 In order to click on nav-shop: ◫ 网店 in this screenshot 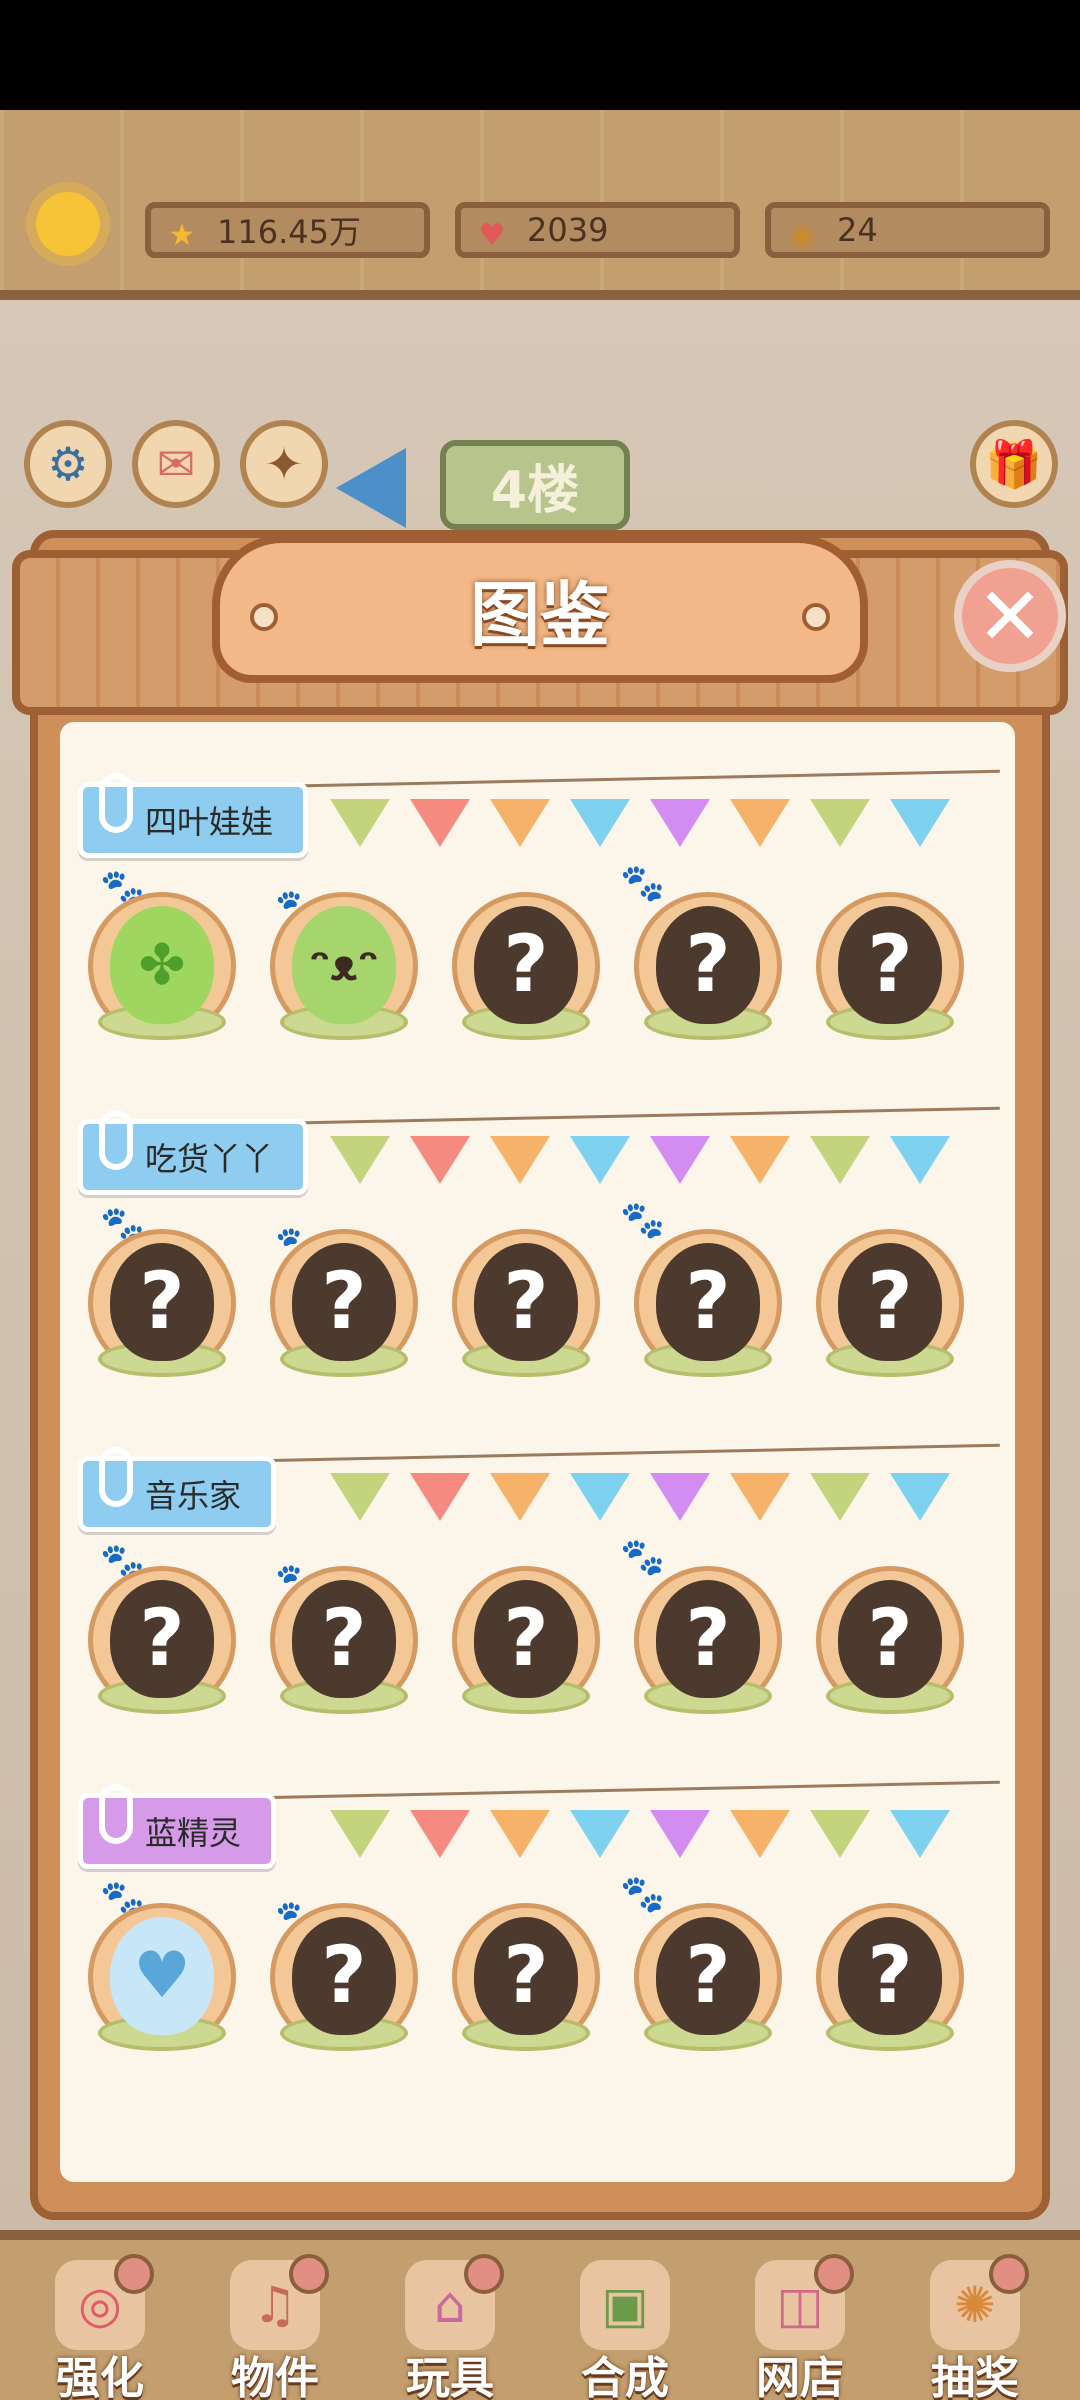, I will do `click(800, 2327)`.